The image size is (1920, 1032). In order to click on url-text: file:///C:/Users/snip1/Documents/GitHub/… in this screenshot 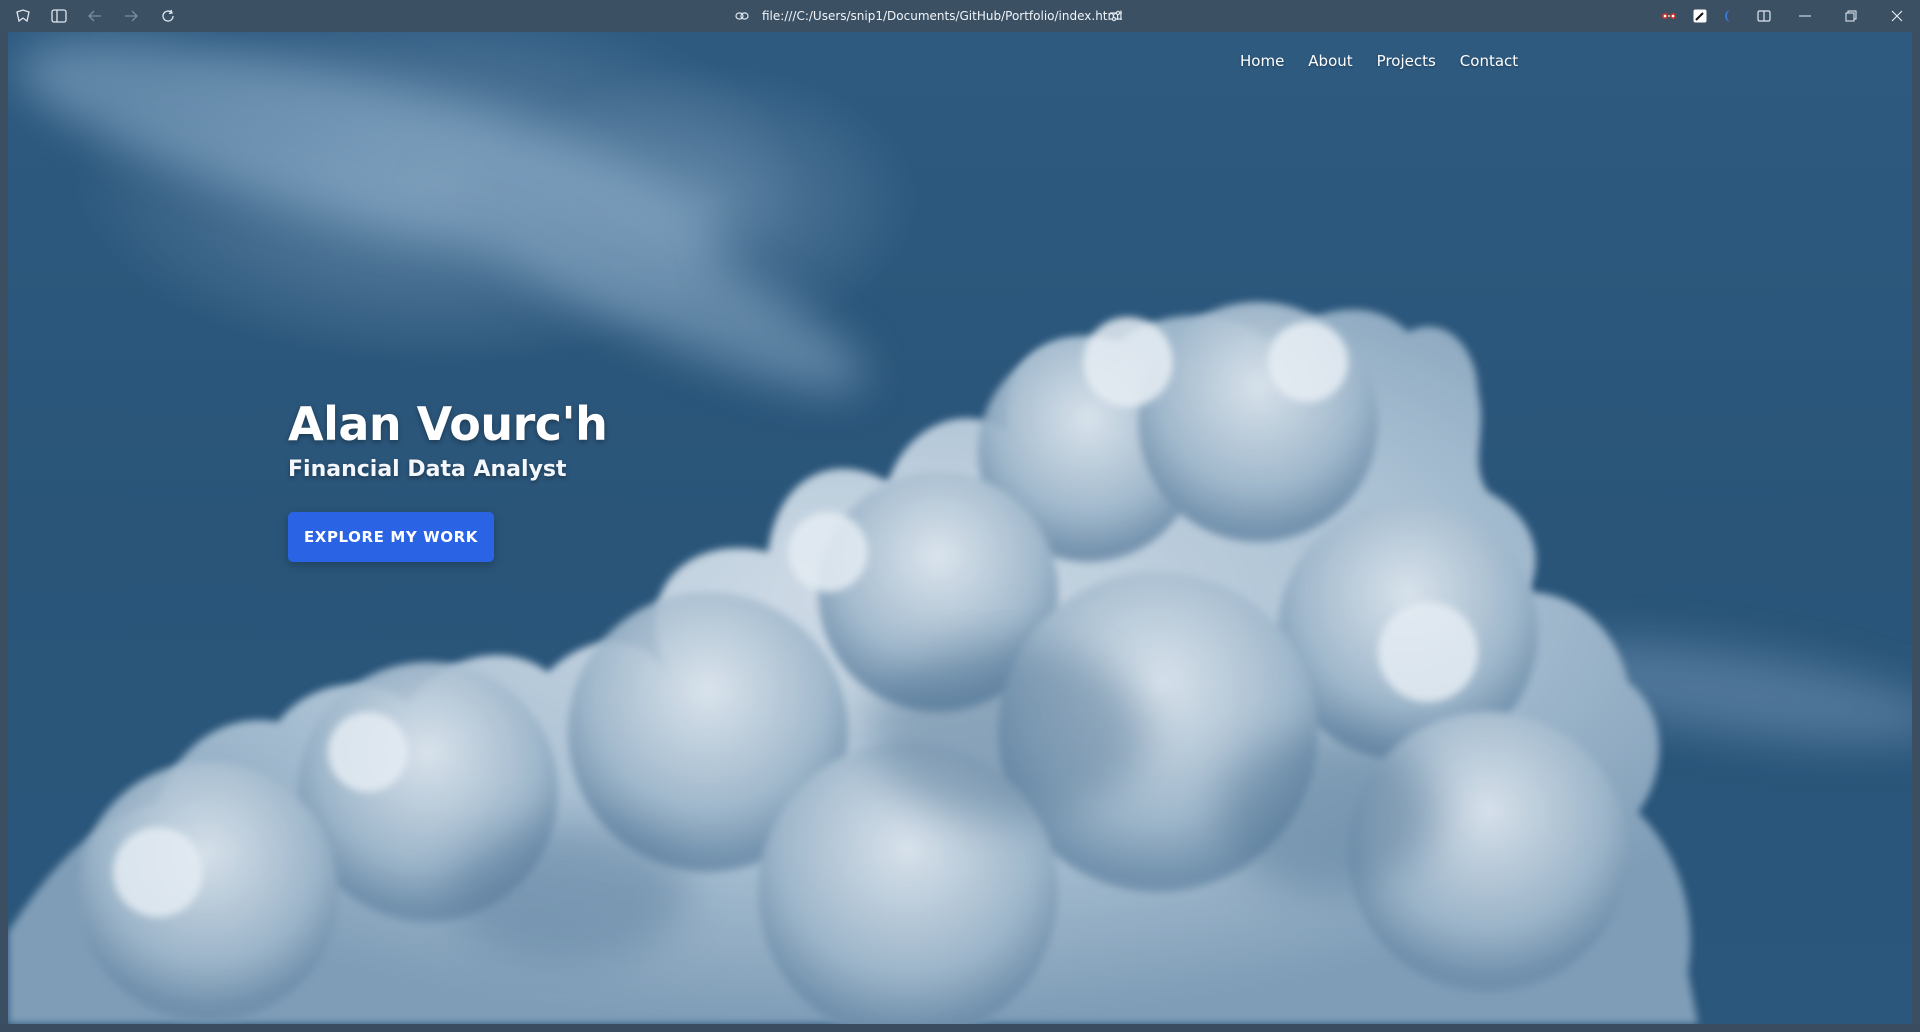, I will do `click(942, 16)`.